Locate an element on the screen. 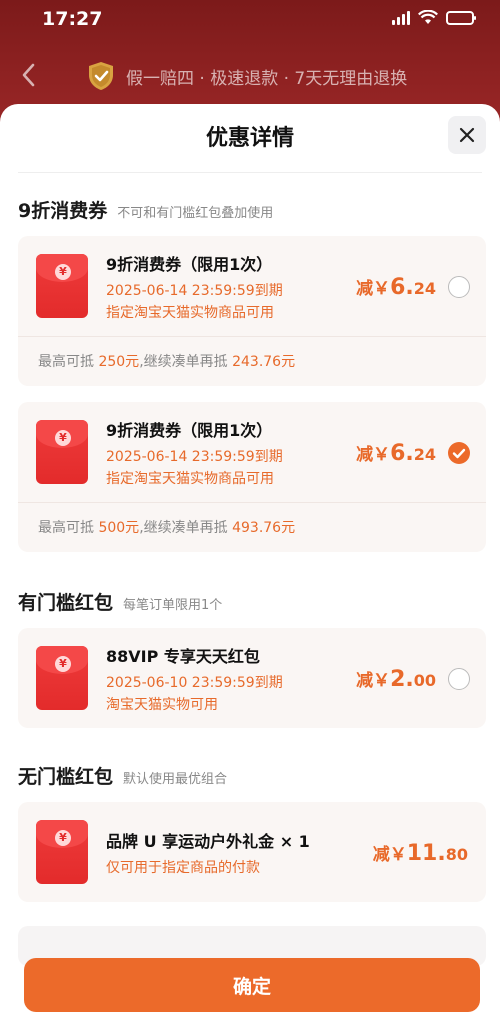 This screenshot has width=500, height=1019. coupon-expiry: 2025-06-10 23:59:59到期 is located at coordinates (194, 683).